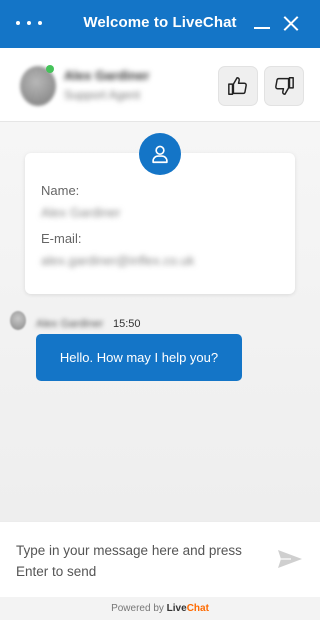 The image size is (320, 620). What do you see at coordinates (160, 24) in the screenshot?
I see `title-bar: Welcome to LiveChat` at bounding box center [160, 24].